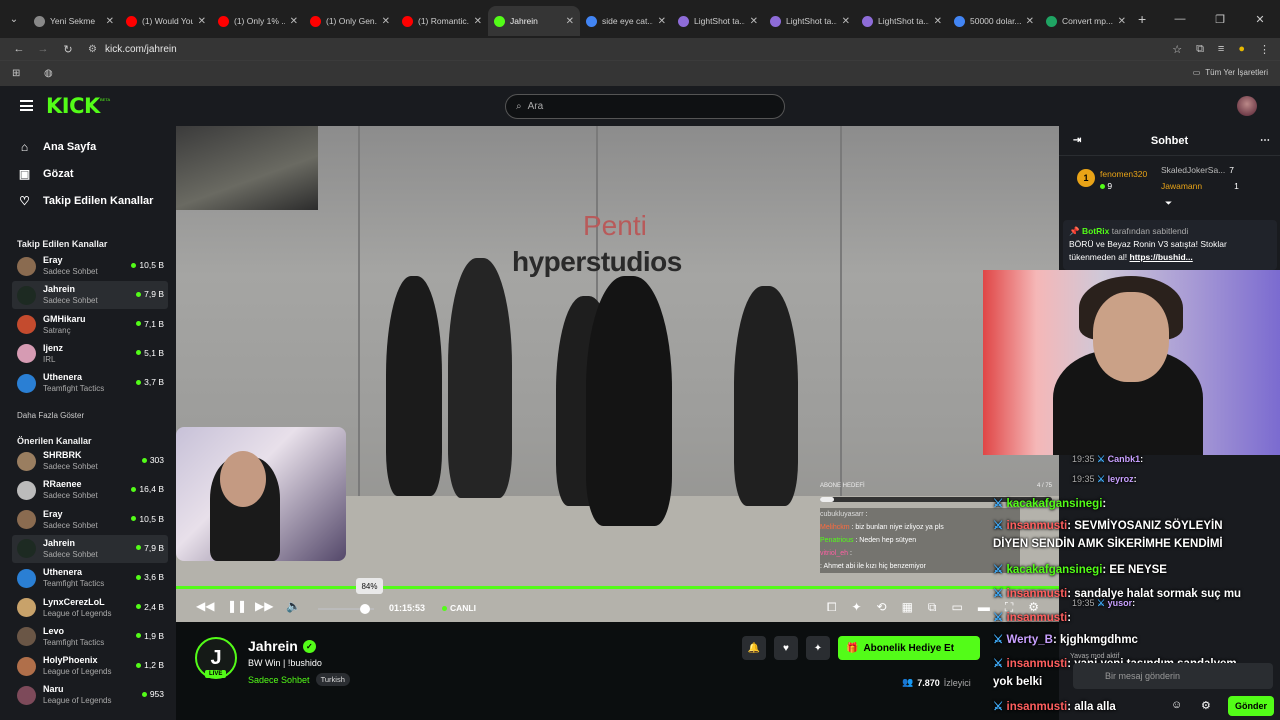 The height and width of the screenshot is (720, 1280). I want to click on video-progress-bar, so click(617, 587).